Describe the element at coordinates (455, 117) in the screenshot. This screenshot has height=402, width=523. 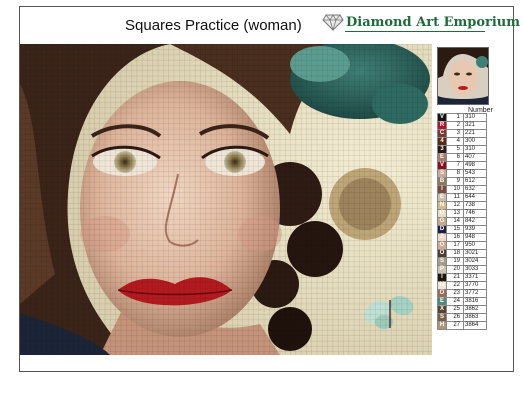
I see `legend-index: 1` at that location.